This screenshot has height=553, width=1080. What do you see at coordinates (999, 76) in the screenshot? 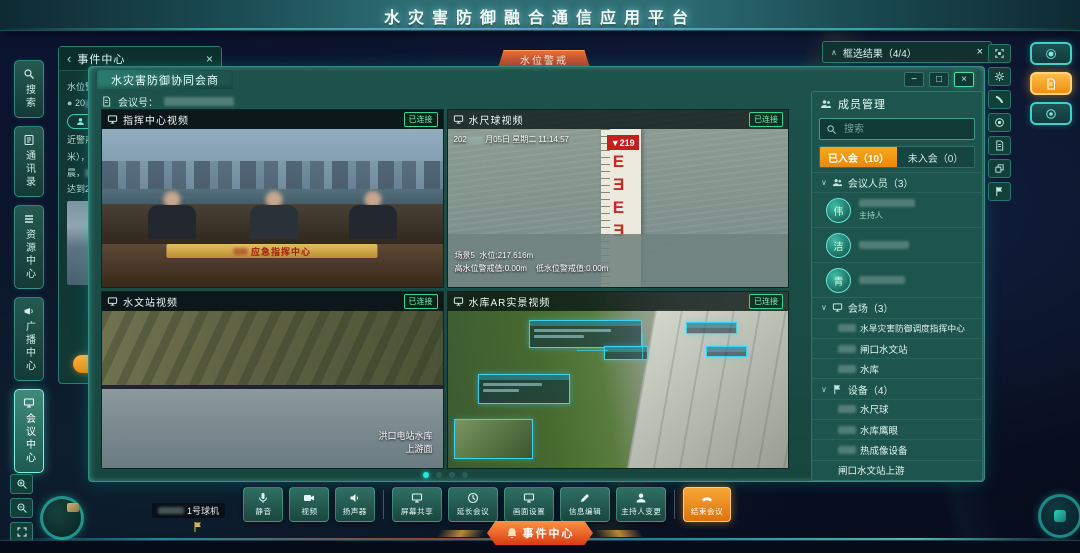
I see `settings-button` at bounding box center [999, 76].